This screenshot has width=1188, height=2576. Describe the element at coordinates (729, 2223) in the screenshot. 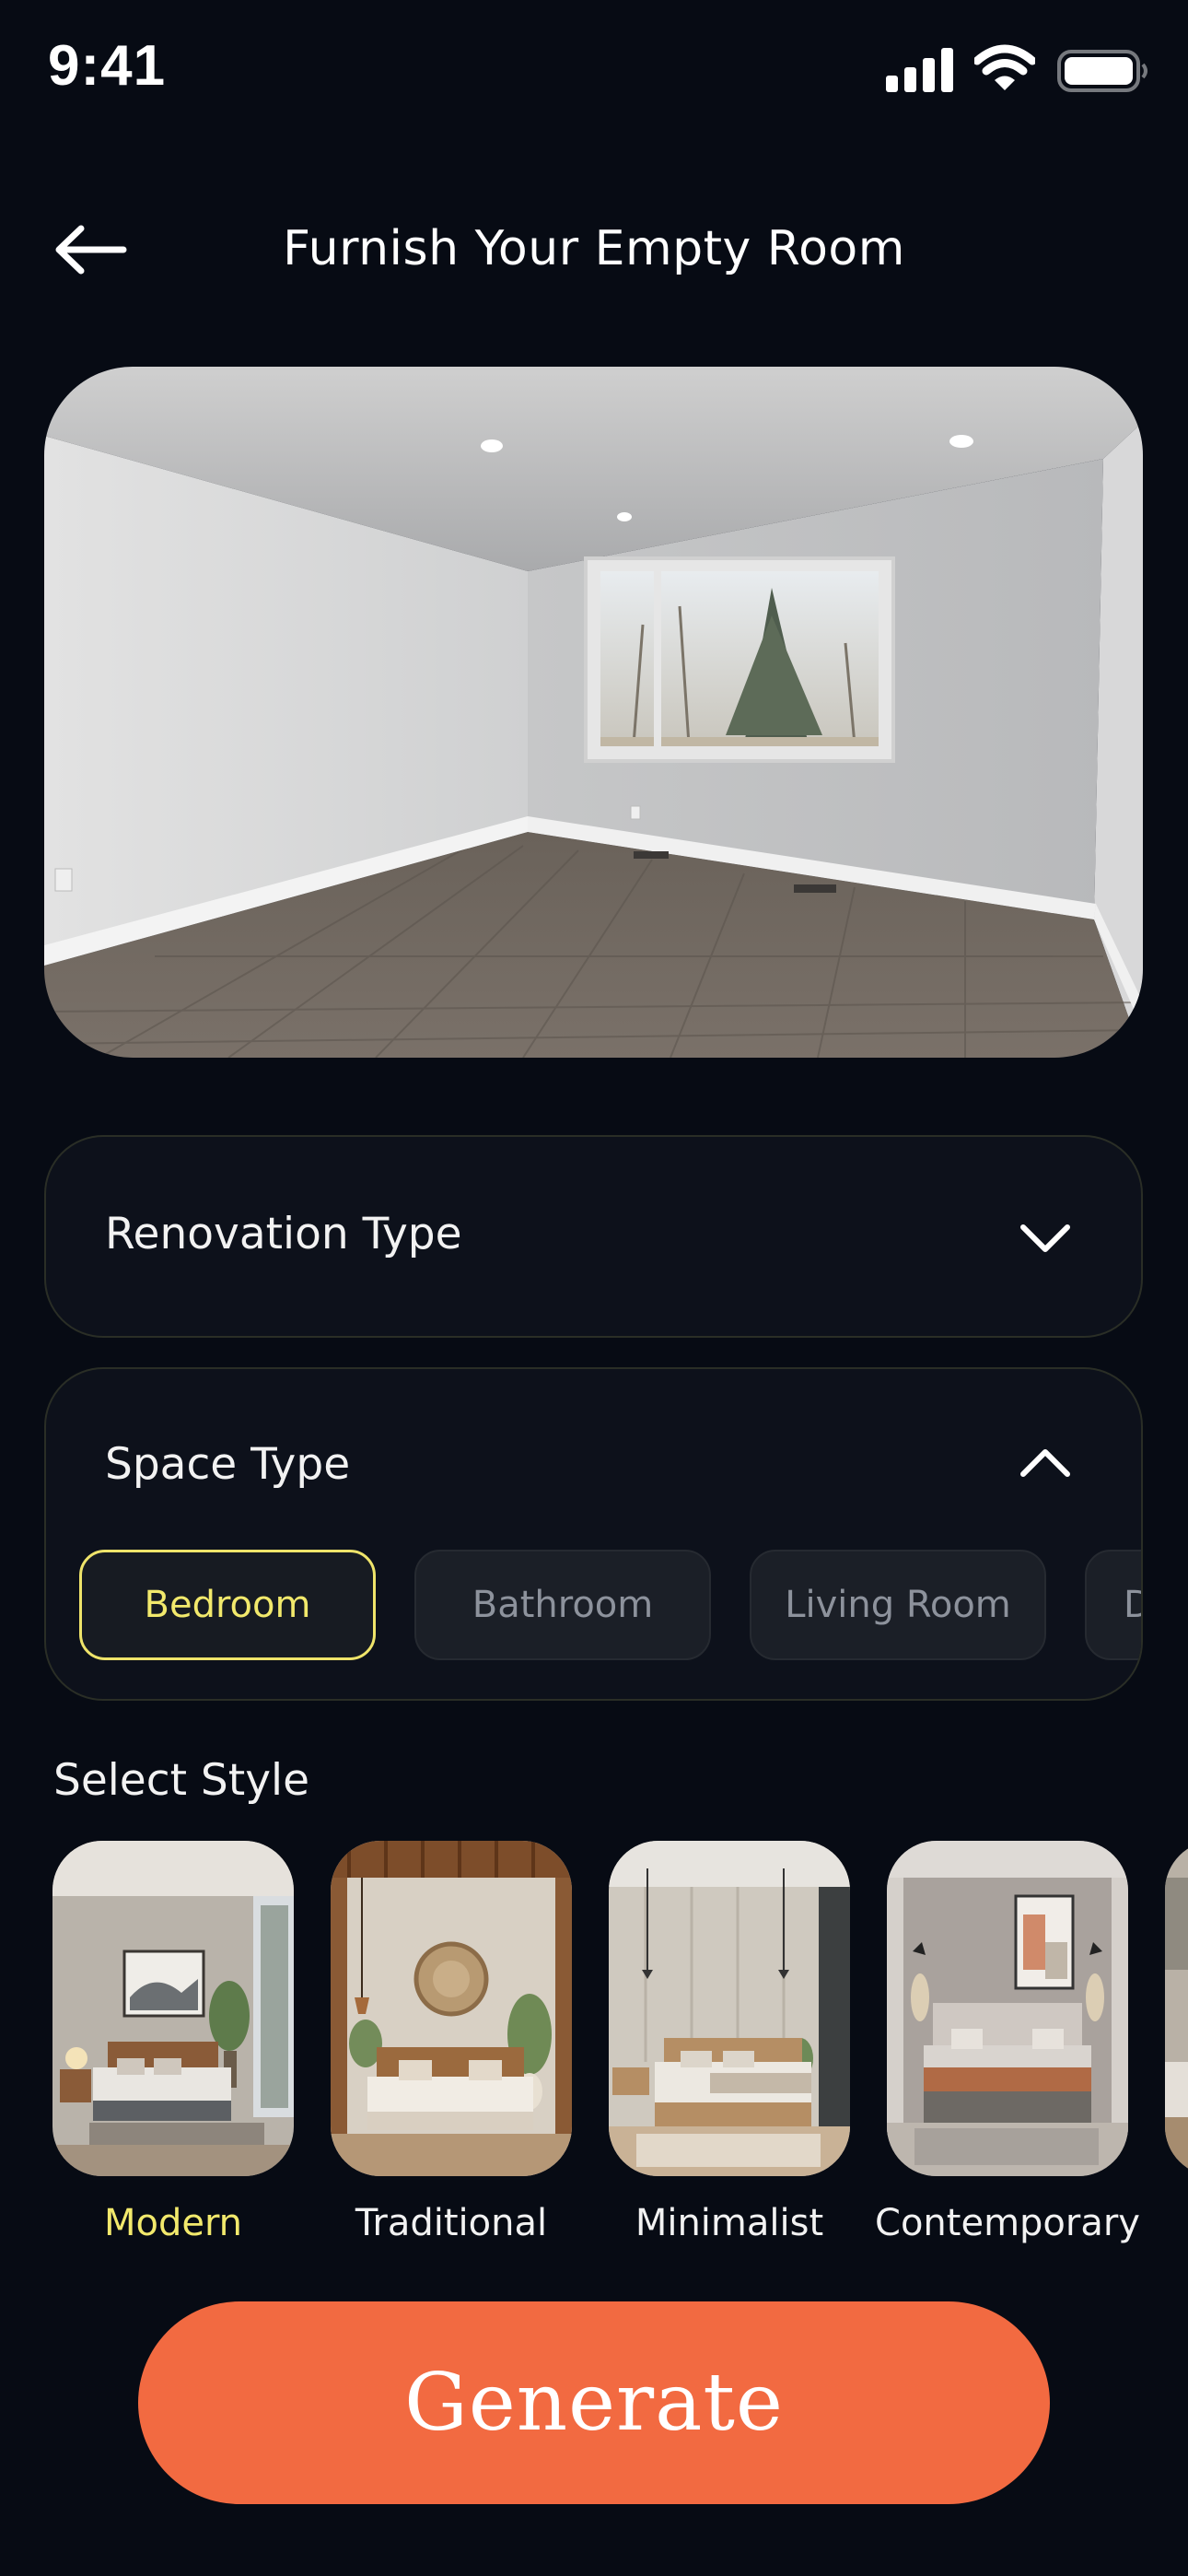

I see `style-label-minimalist: Minimalist` at that location.